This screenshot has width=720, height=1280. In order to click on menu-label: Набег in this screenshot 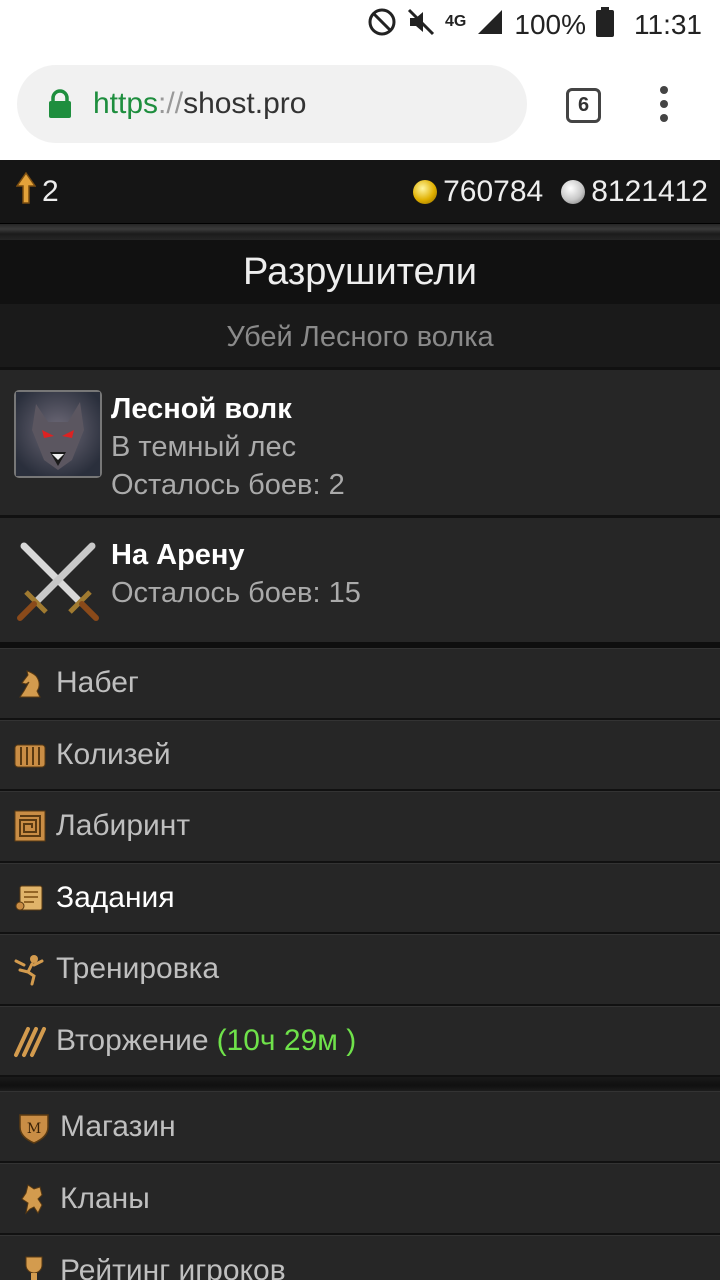, I will do `click(97, 683)`.